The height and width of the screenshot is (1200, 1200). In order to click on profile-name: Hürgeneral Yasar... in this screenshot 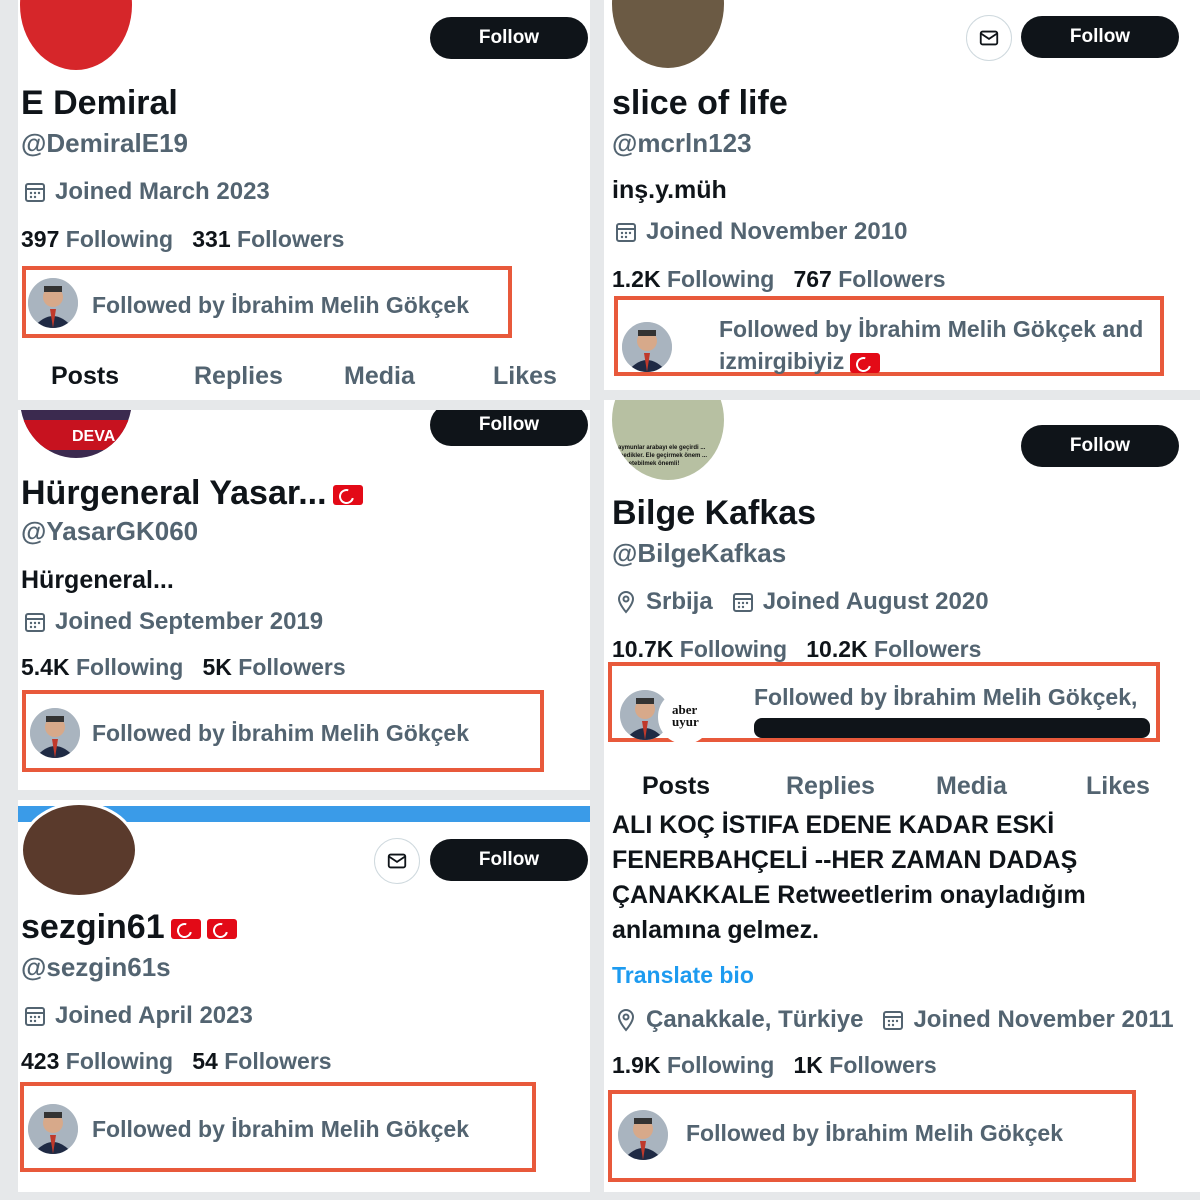, I will do `click(192, 493)`.